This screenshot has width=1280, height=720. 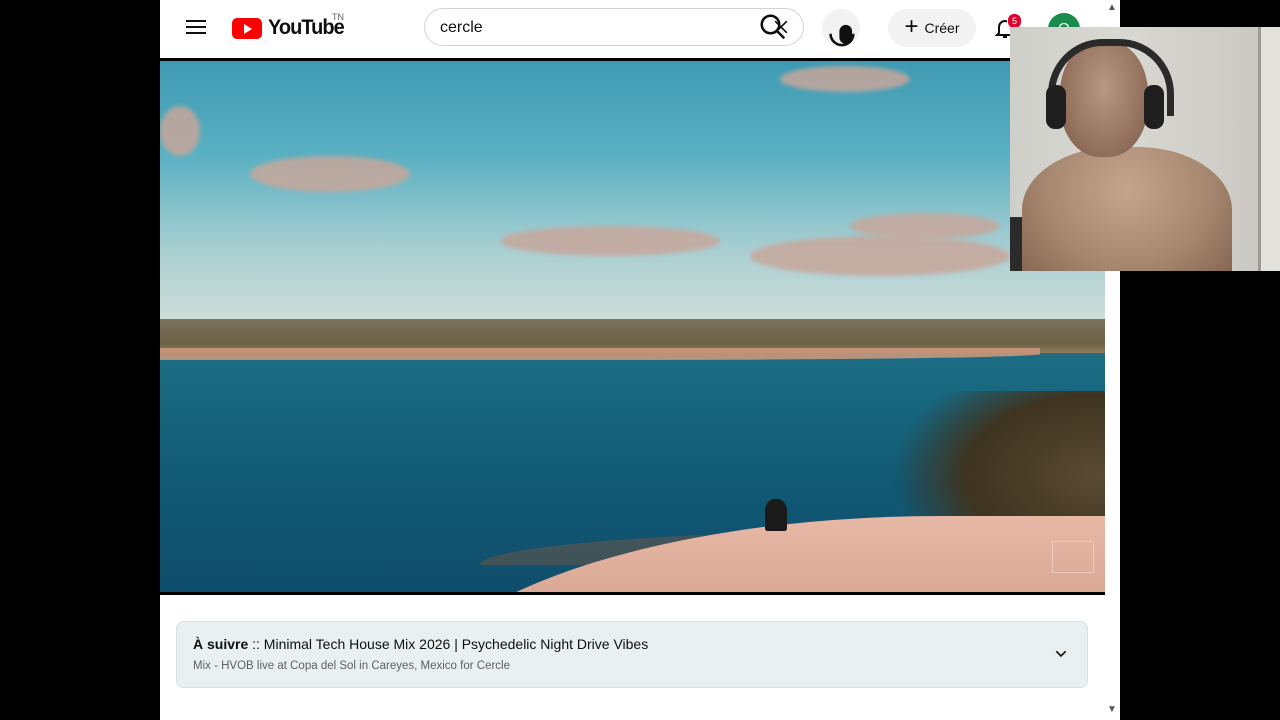 I want to click on search-box: cercle, so click(x=614, y=27).